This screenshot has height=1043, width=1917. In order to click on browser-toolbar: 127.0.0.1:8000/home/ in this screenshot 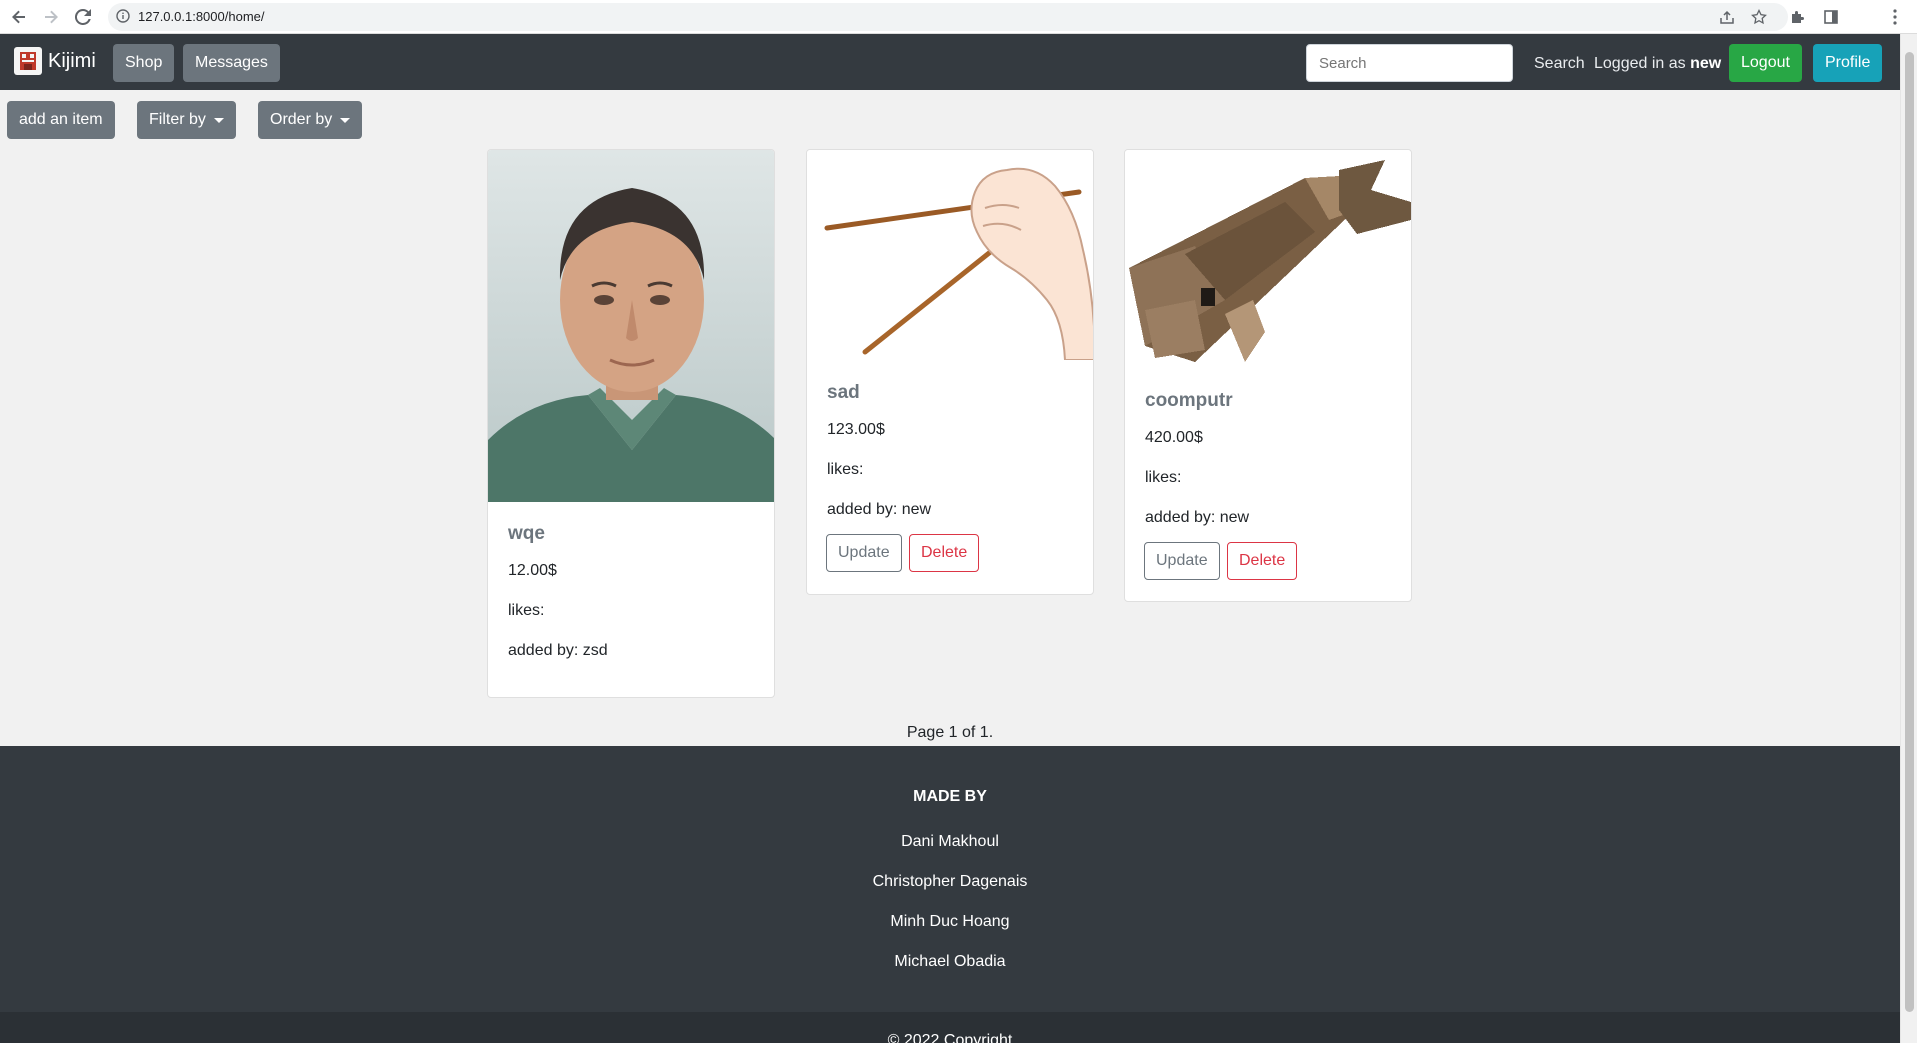, I will do `click(958, 17)`.